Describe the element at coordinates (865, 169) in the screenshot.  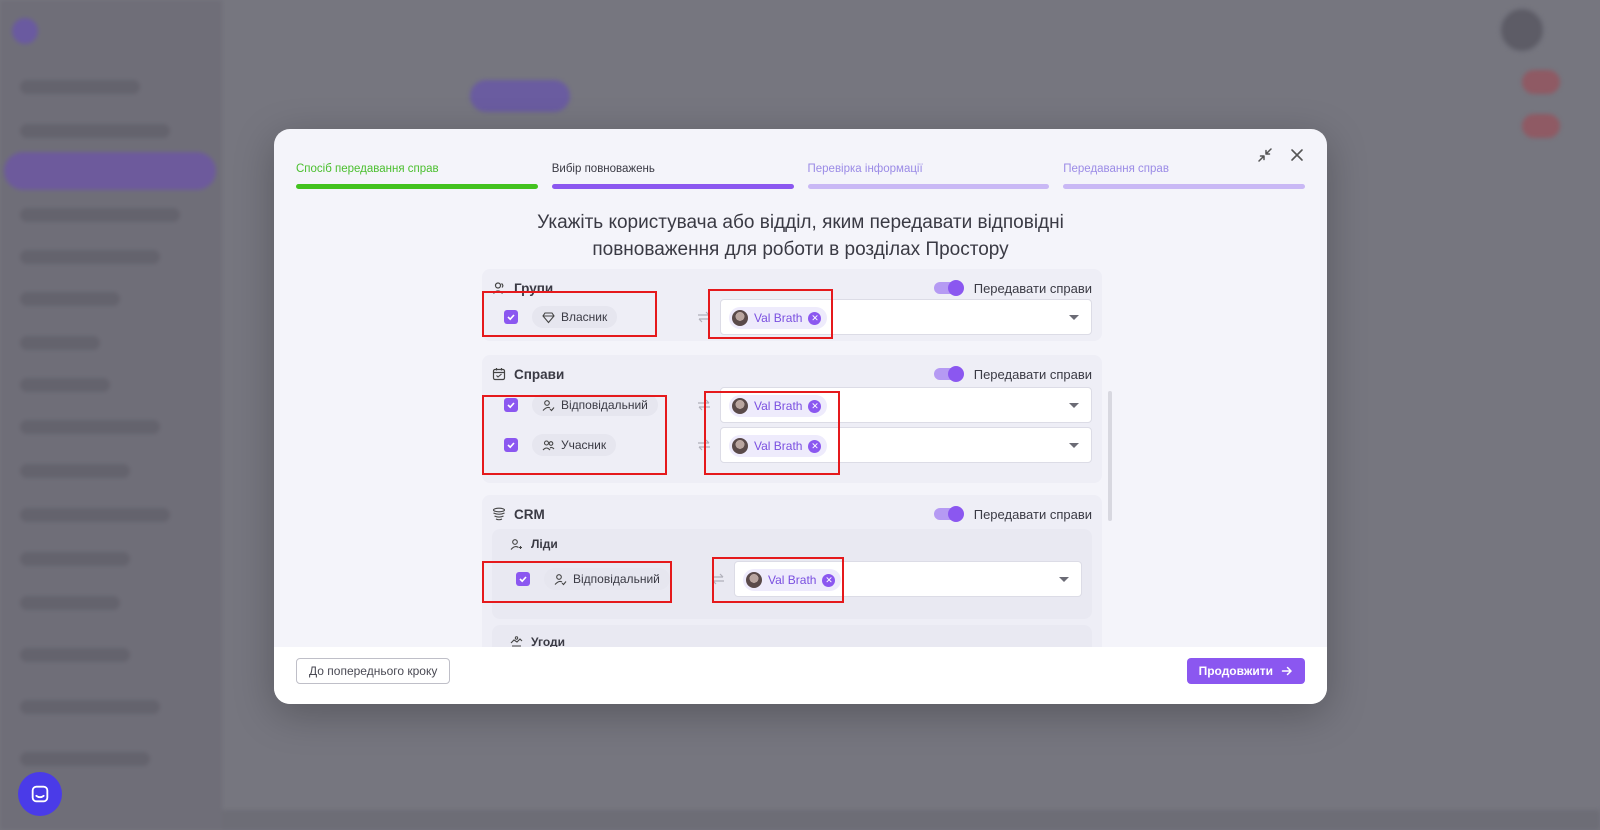
I see `step-label: Перевірка інформації` at that location.